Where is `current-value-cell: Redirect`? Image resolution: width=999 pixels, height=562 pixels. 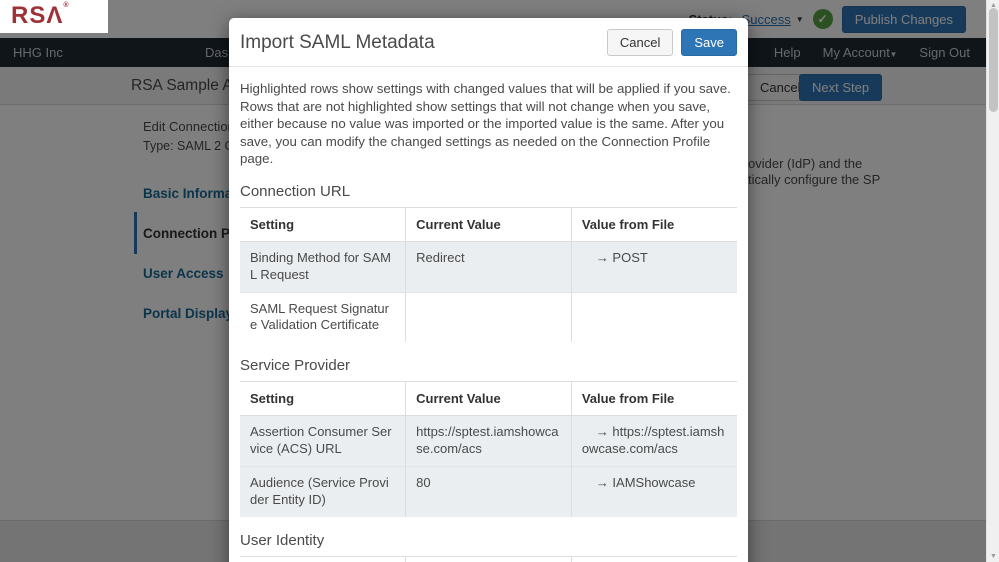
current-value-cell: Redirect is located at coordinates (488, 267).